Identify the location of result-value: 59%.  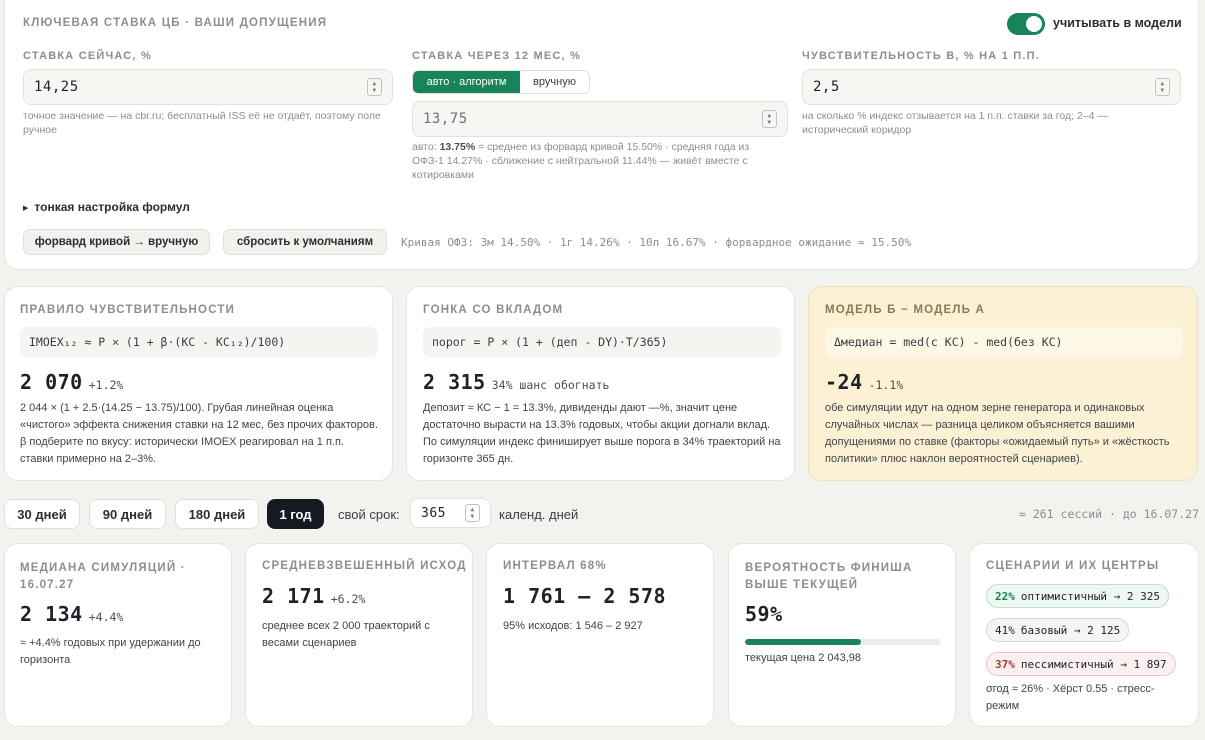
(764, 614).